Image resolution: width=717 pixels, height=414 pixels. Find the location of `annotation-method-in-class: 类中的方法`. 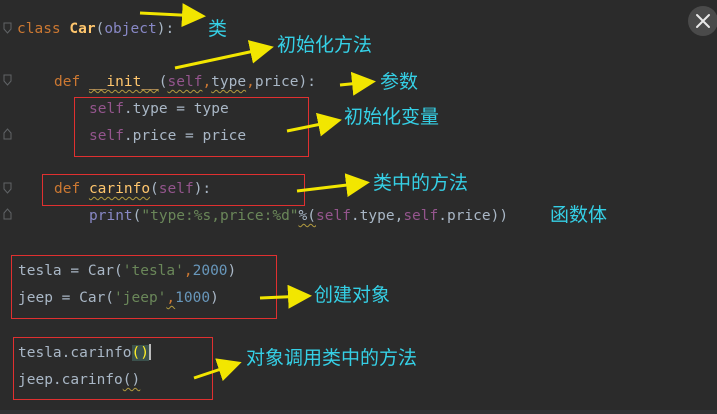

annotation-method-in-class: 类中的方法 is located at coordinates (421, 183).